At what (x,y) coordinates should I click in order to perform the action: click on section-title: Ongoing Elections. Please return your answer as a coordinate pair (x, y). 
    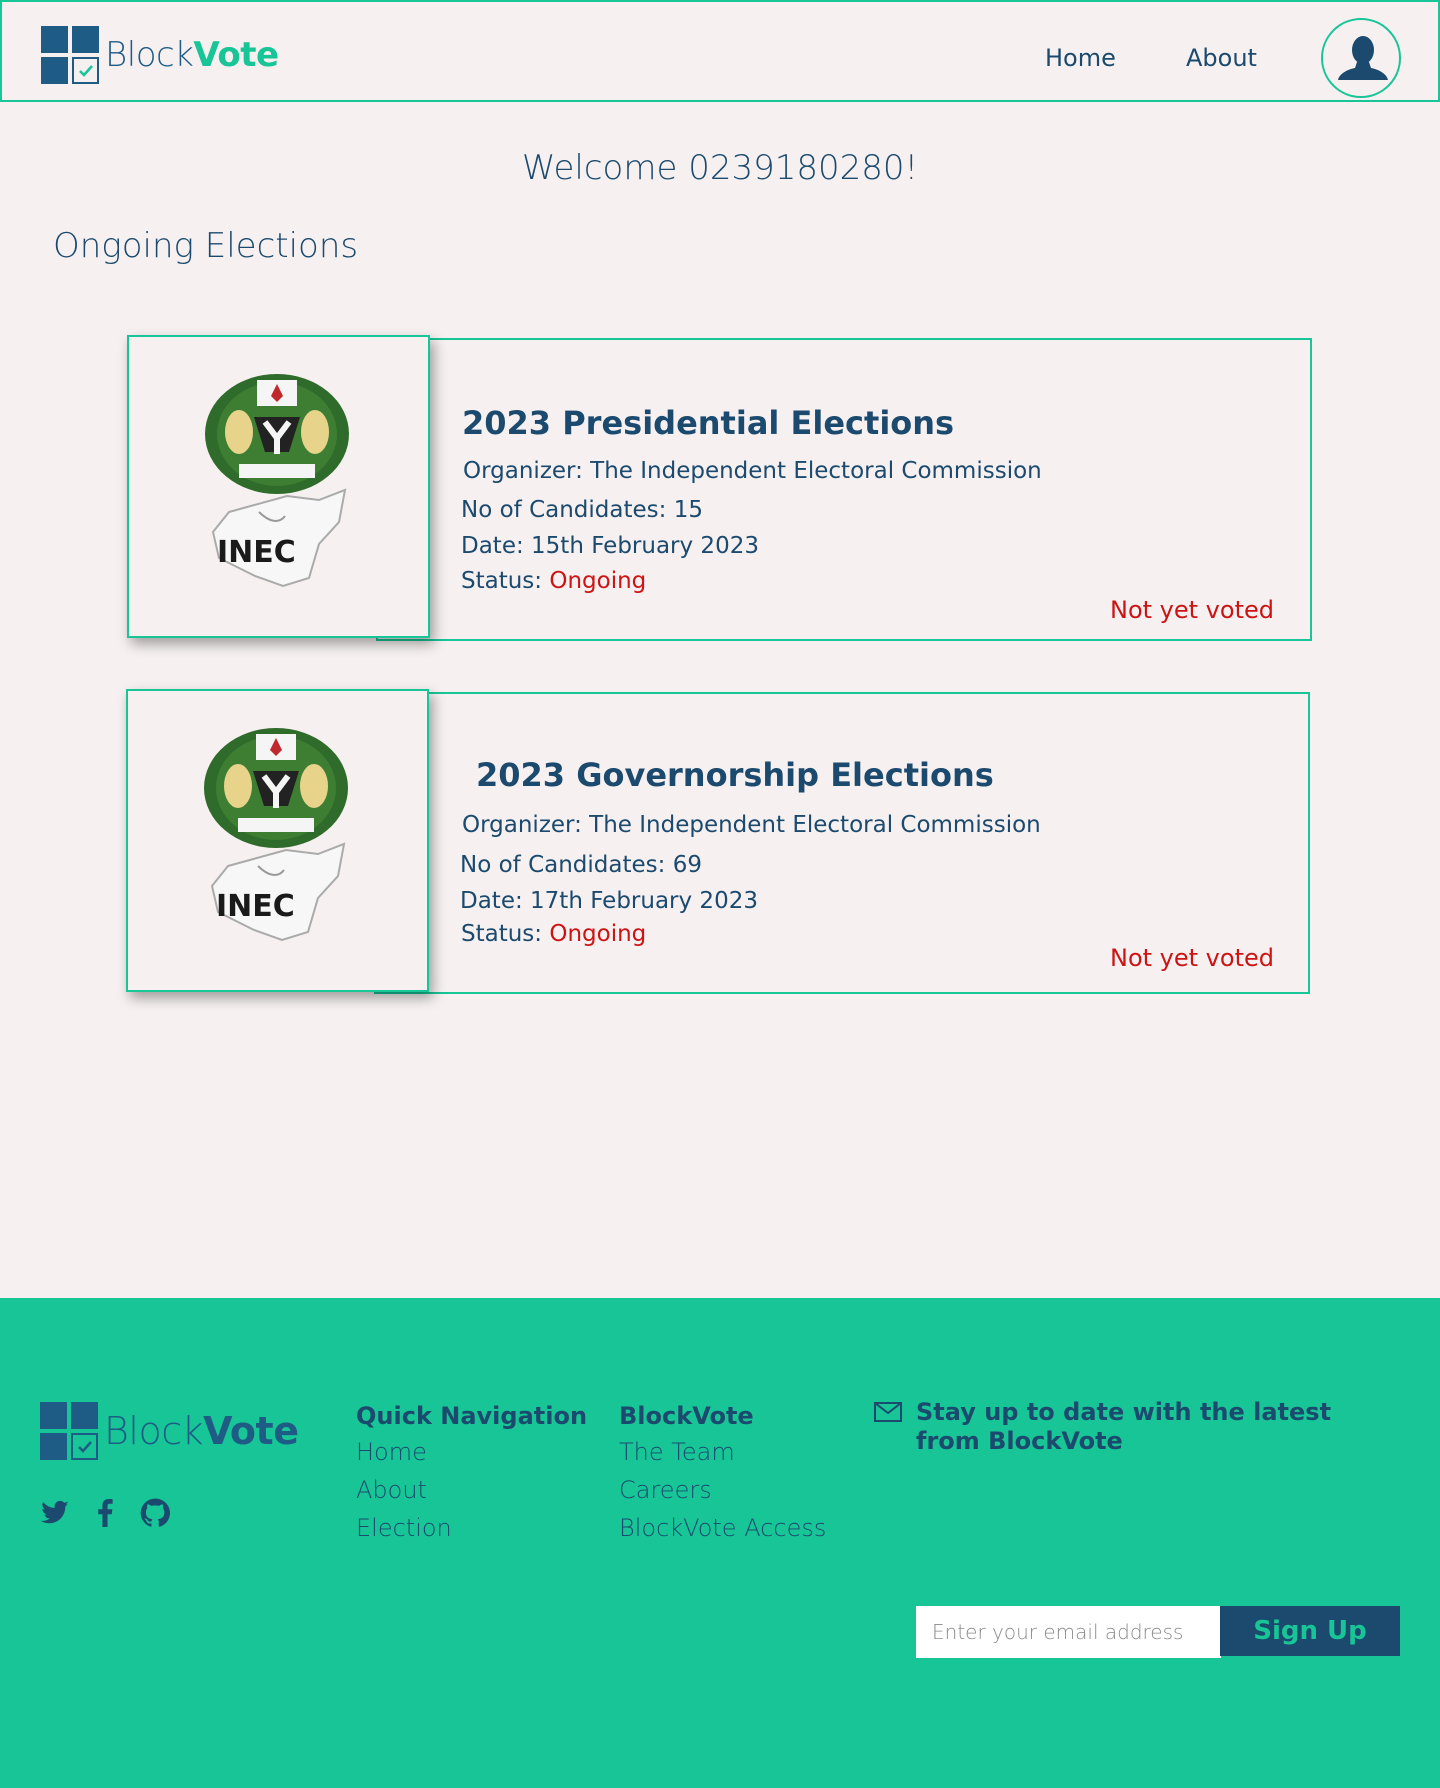
    Looking at the image, I should click on (206, 246).